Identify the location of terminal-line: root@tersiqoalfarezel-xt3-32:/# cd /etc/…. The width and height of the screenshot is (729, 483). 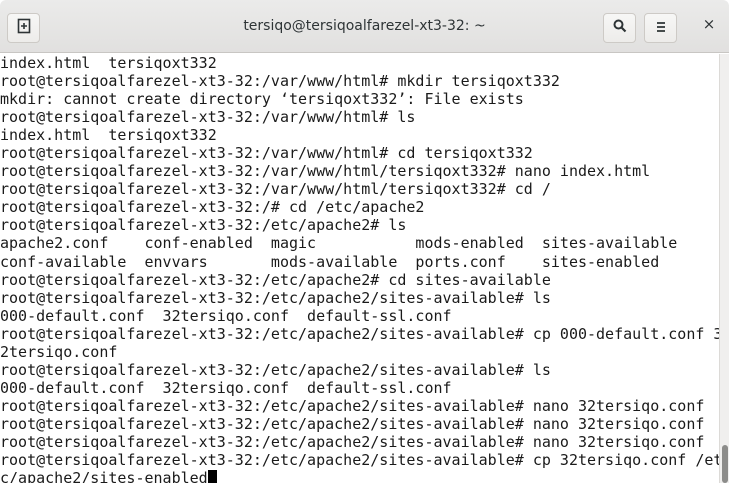
(212, 207).